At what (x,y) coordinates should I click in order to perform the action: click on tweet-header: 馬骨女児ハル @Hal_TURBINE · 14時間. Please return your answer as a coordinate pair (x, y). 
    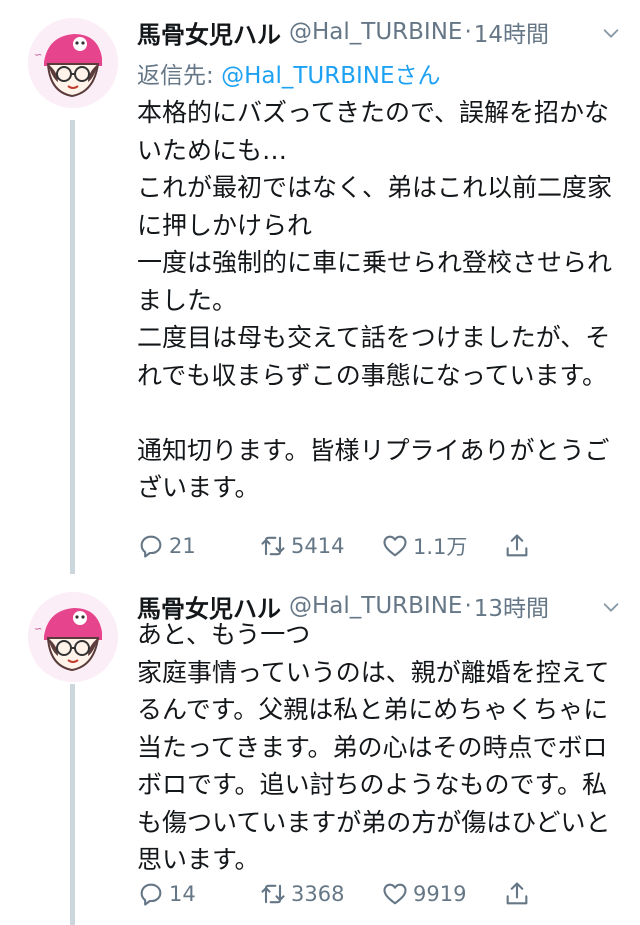
    Looking at the image, I should click on (381, 32).